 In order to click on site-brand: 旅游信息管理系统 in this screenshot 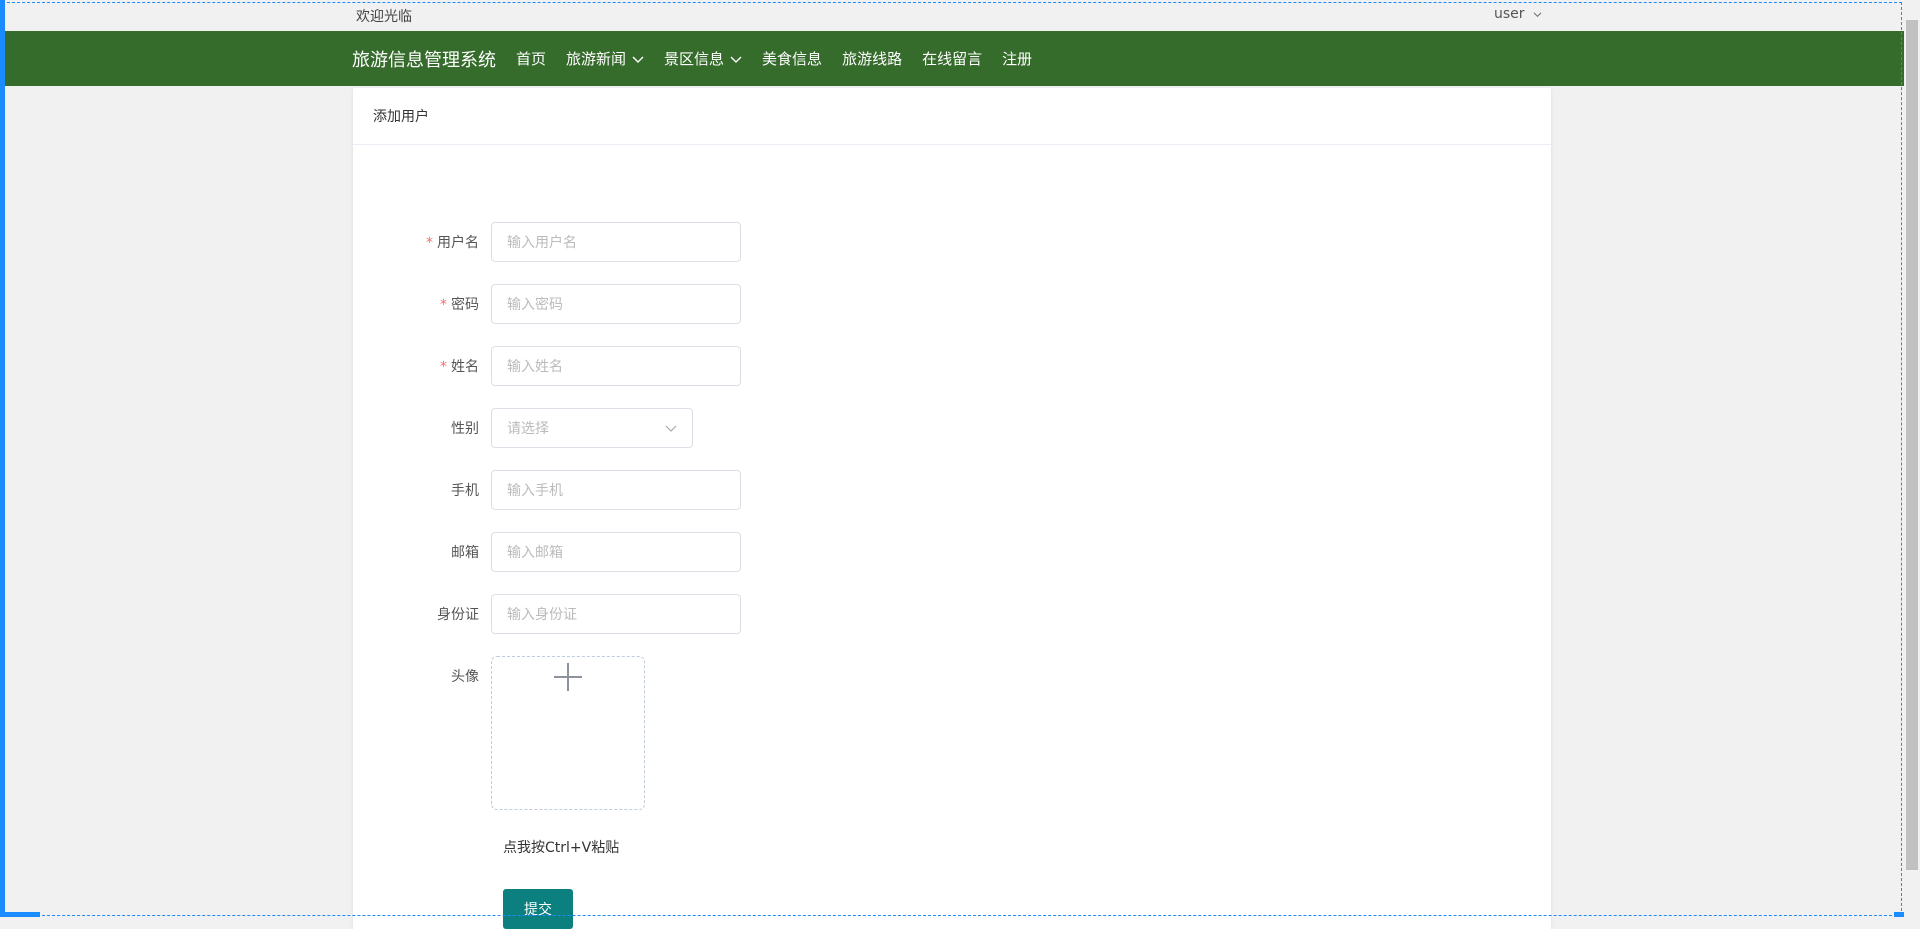, I will do `click(424, 59)`.